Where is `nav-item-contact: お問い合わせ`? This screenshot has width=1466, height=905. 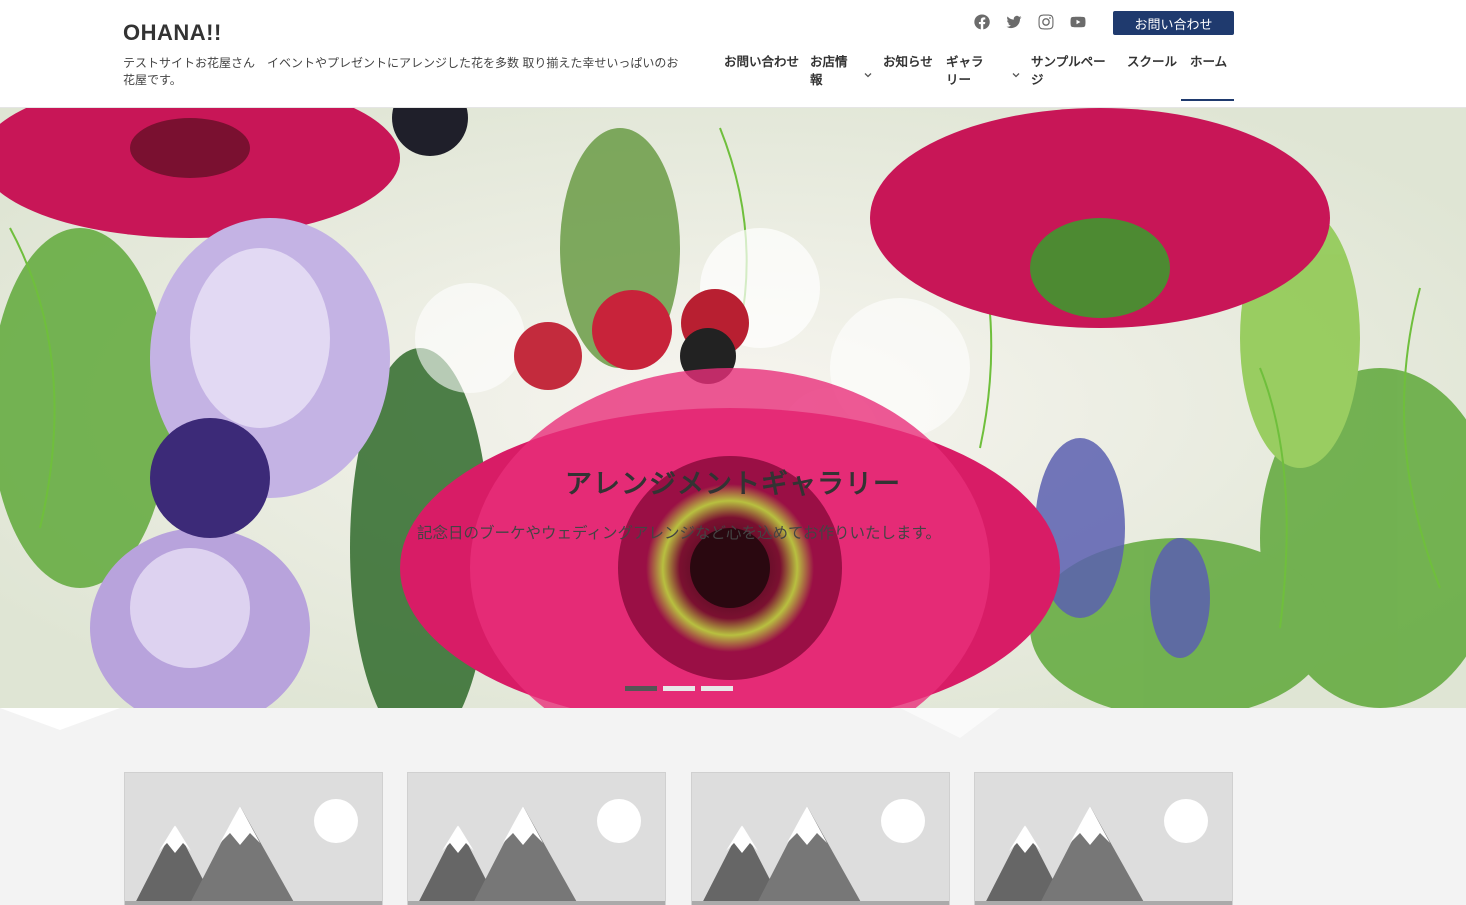
nav-item-contact: お問い合わせ is located at coordinates (757, 76).